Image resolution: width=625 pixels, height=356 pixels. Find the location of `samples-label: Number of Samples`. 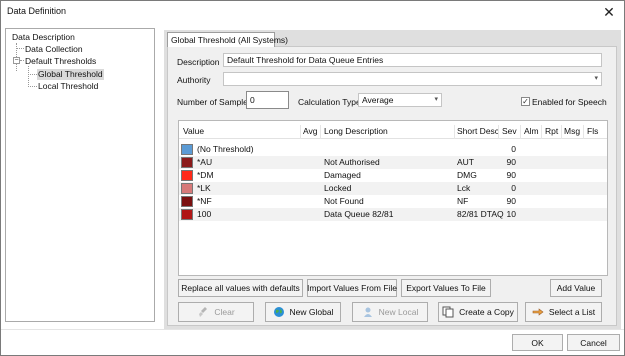

samples-label: Number of Samples is located at coordinates (215, 102).